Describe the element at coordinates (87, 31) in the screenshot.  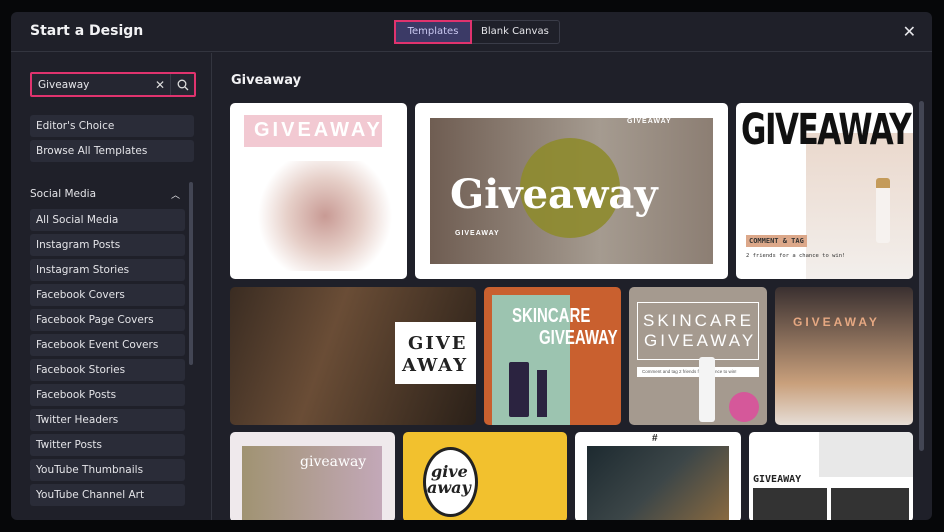
I see `modal-title: Start a Design` at that location.